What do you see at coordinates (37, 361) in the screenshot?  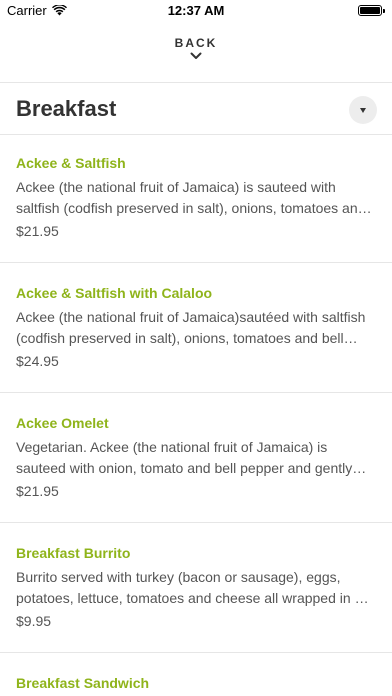 I see `item-price: $24.95` at bounding box center [37, 361].